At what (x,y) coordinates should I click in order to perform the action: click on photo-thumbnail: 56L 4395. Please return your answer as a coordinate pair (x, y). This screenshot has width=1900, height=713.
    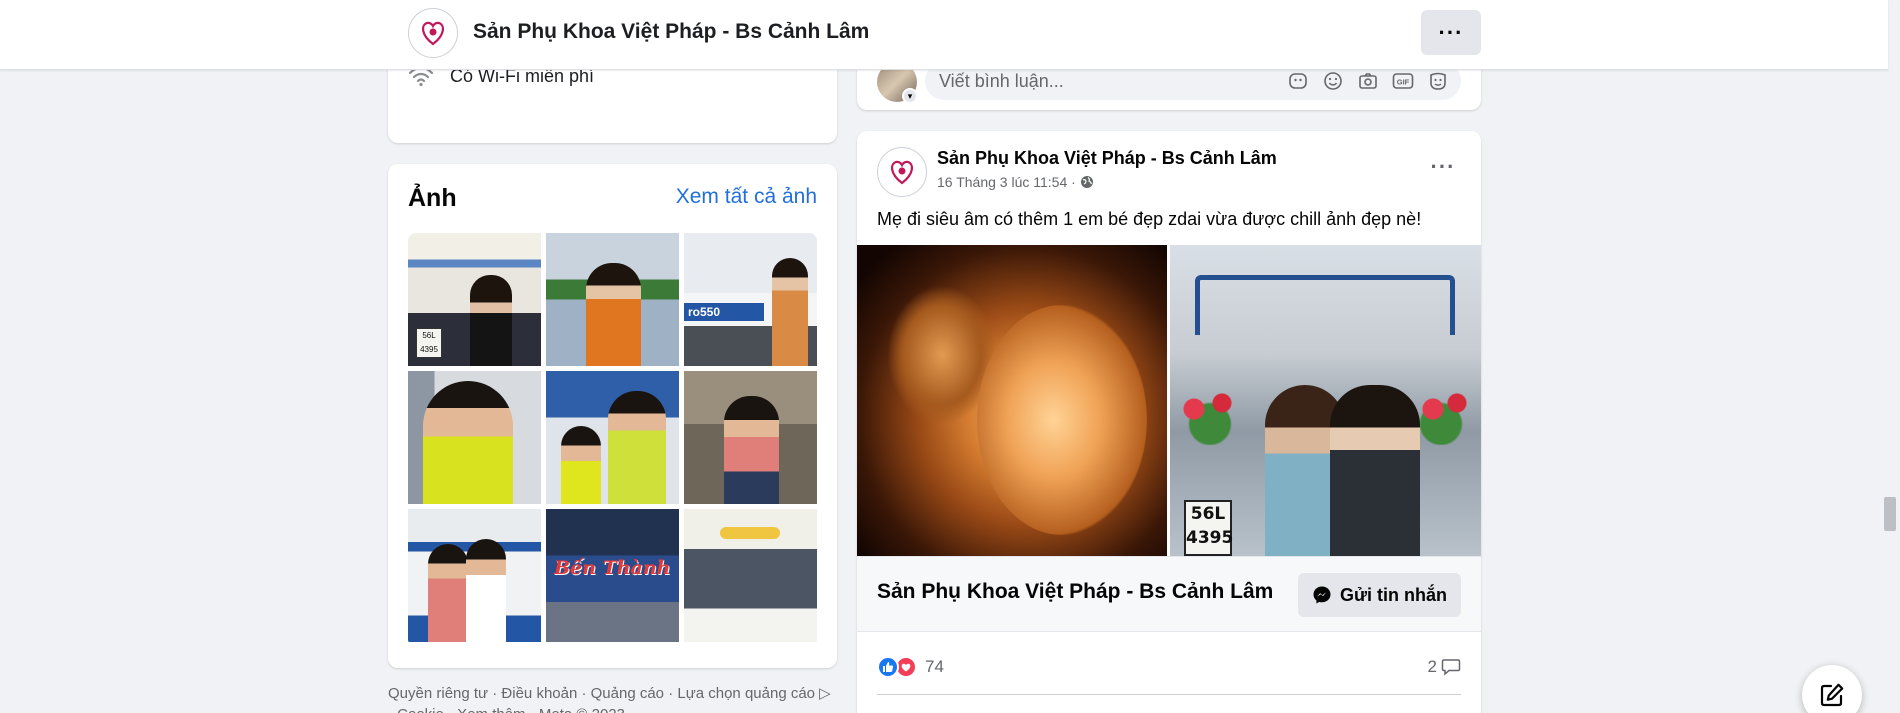
    Looking at the image, I should click on (474, 299).